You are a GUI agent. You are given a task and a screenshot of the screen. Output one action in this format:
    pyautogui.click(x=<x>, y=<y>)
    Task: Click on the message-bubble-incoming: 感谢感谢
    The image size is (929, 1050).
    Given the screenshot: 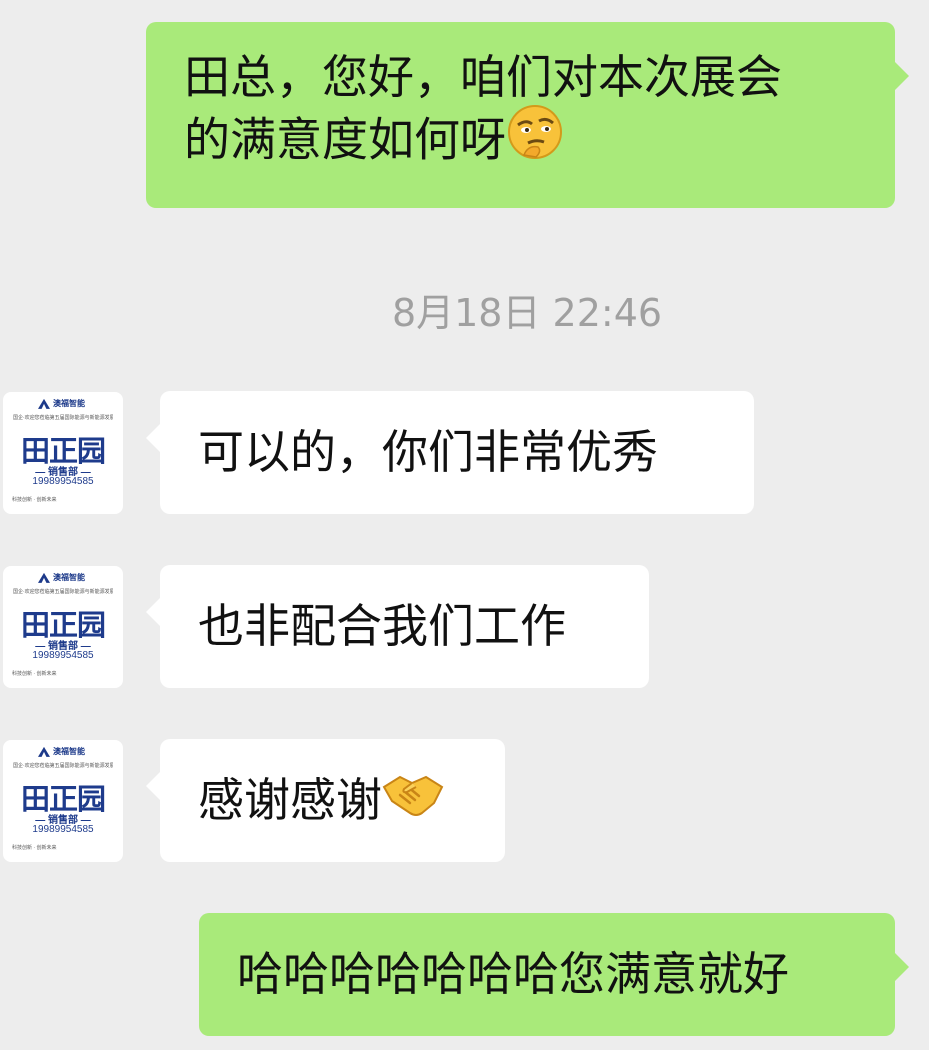 What is the action you would take?
    pyautogui.click(x=325, y=800)
    